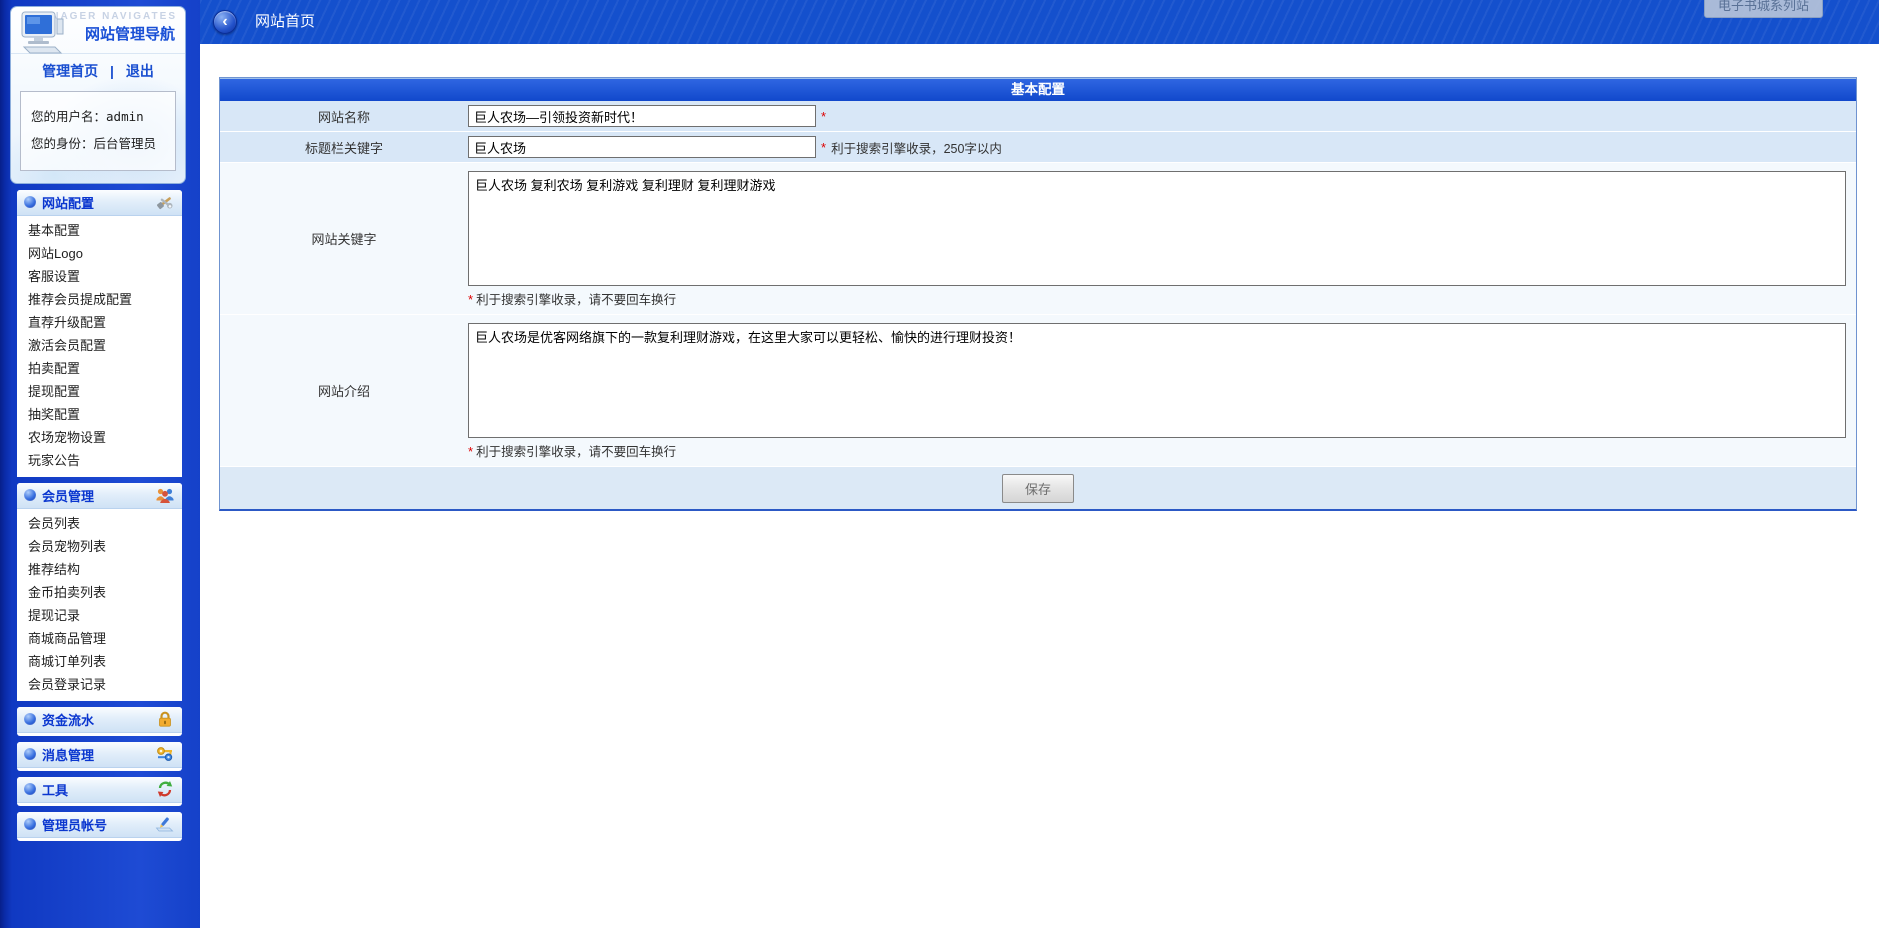 The height and width of the screenshot is (928, 1879). I want to click on topbar: ‹ 网站首页 电子书城系列站, so click(1039, 22).